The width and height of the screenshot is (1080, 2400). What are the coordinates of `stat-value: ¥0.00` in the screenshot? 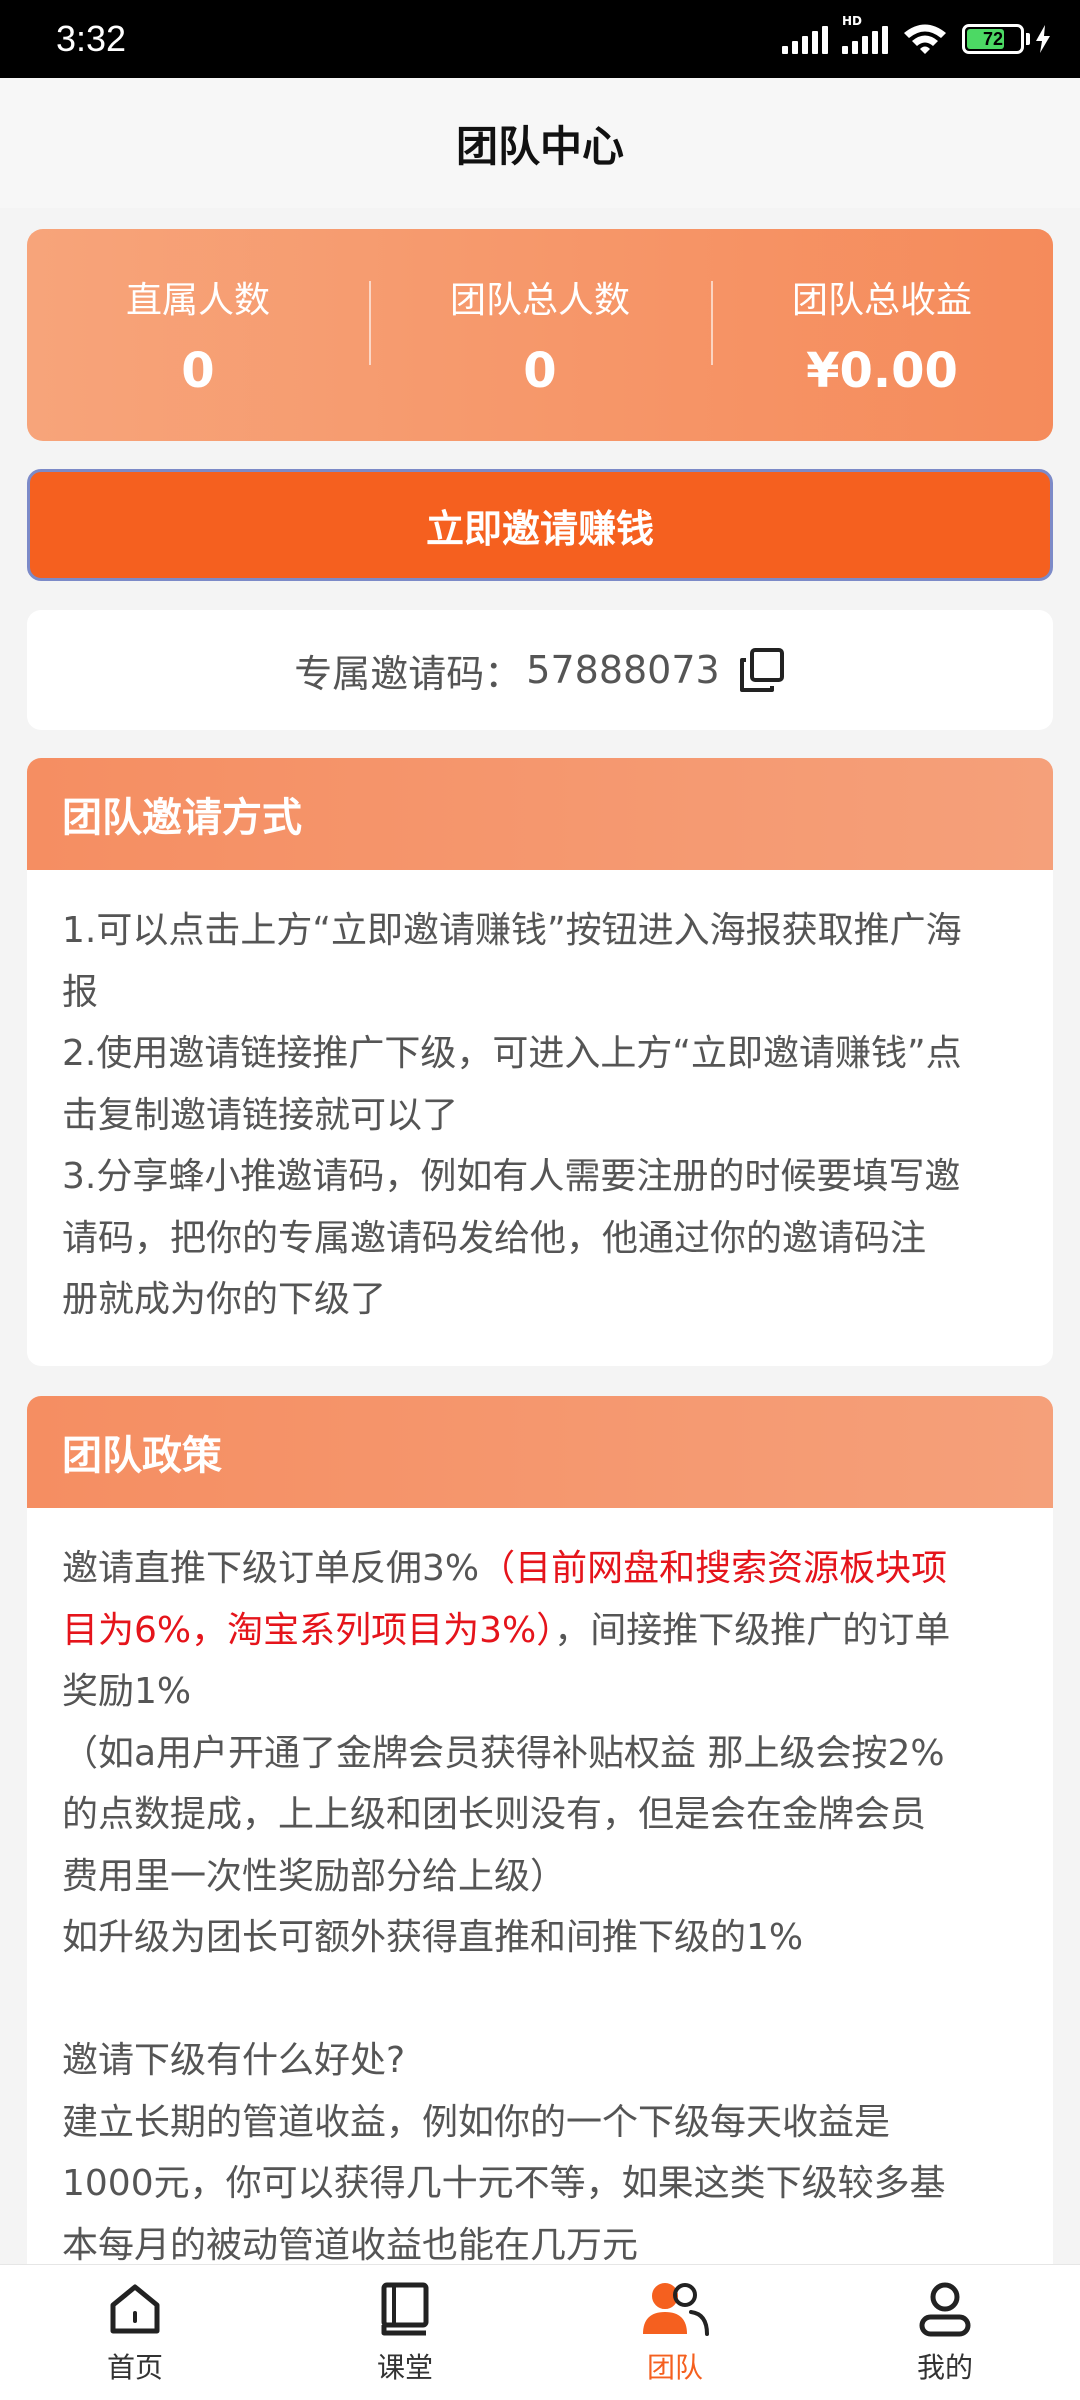 It's located at (882, 371).